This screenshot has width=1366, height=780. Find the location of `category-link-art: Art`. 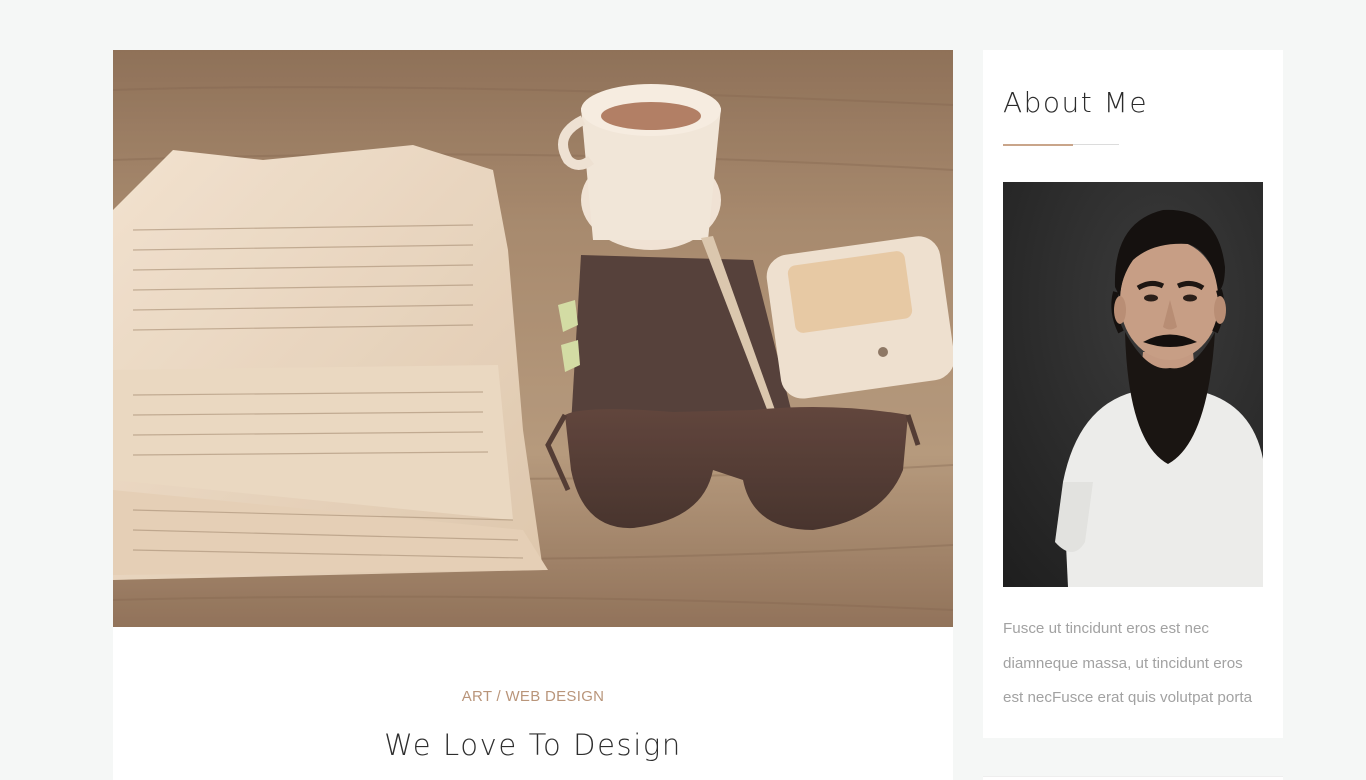

category-link-art: Art is located at coordinates (477, 696).